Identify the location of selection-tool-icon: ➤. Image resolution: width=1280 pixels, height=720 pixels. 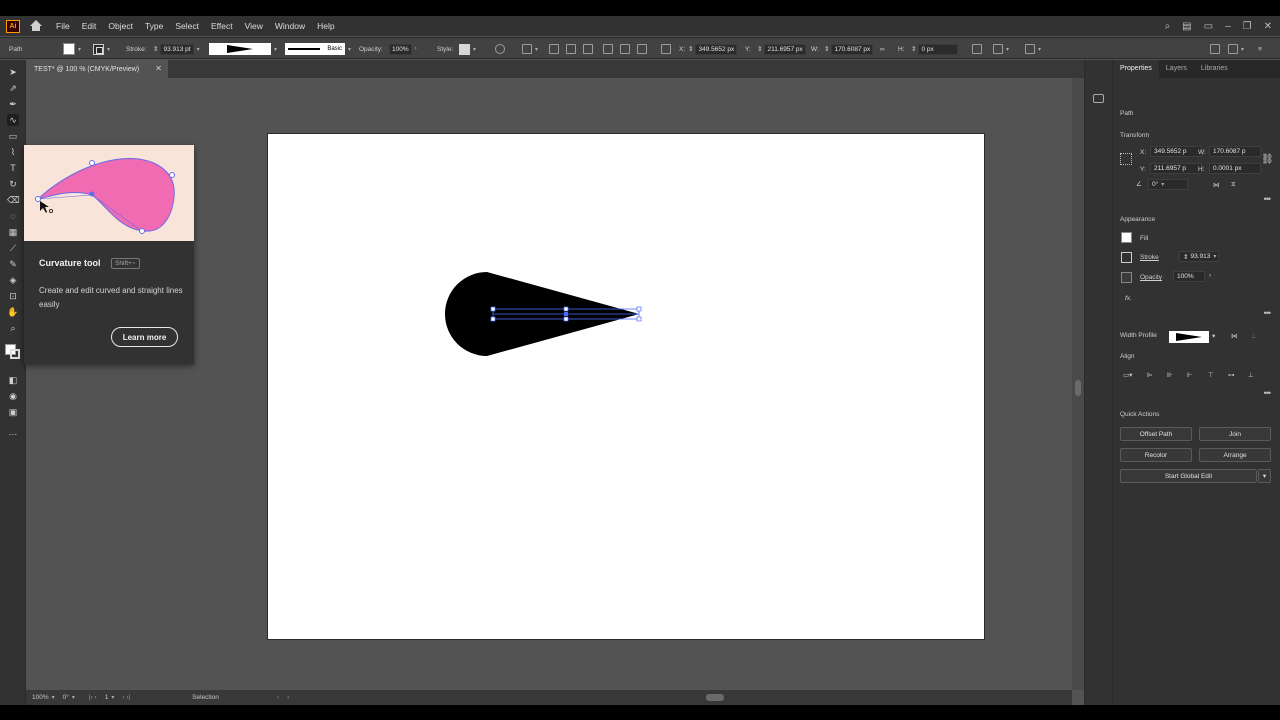
(13, 72).